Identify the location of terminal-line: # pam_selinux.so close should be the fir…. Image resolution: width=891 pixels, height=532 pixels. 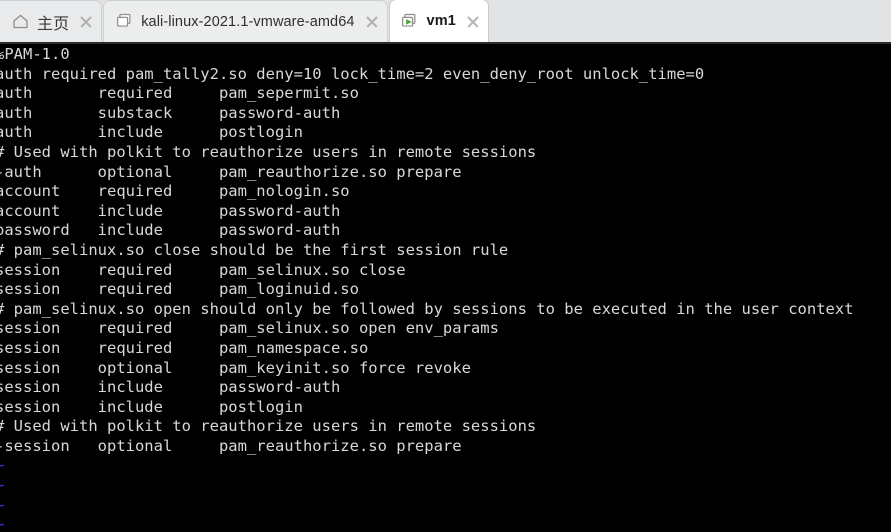
(254, 249).